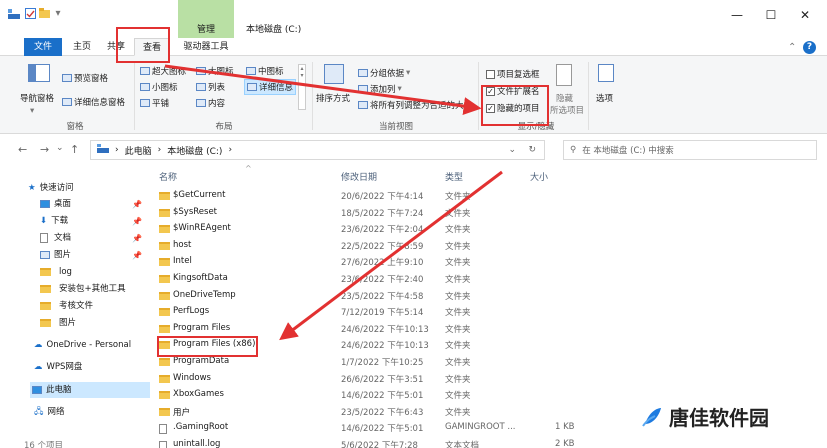 The image size is (827, 448). What do you see at coordinates (719, 418) in the screenshot?
I see `watermark-text: 唐佳软件园` at bounding box center [719, 418].